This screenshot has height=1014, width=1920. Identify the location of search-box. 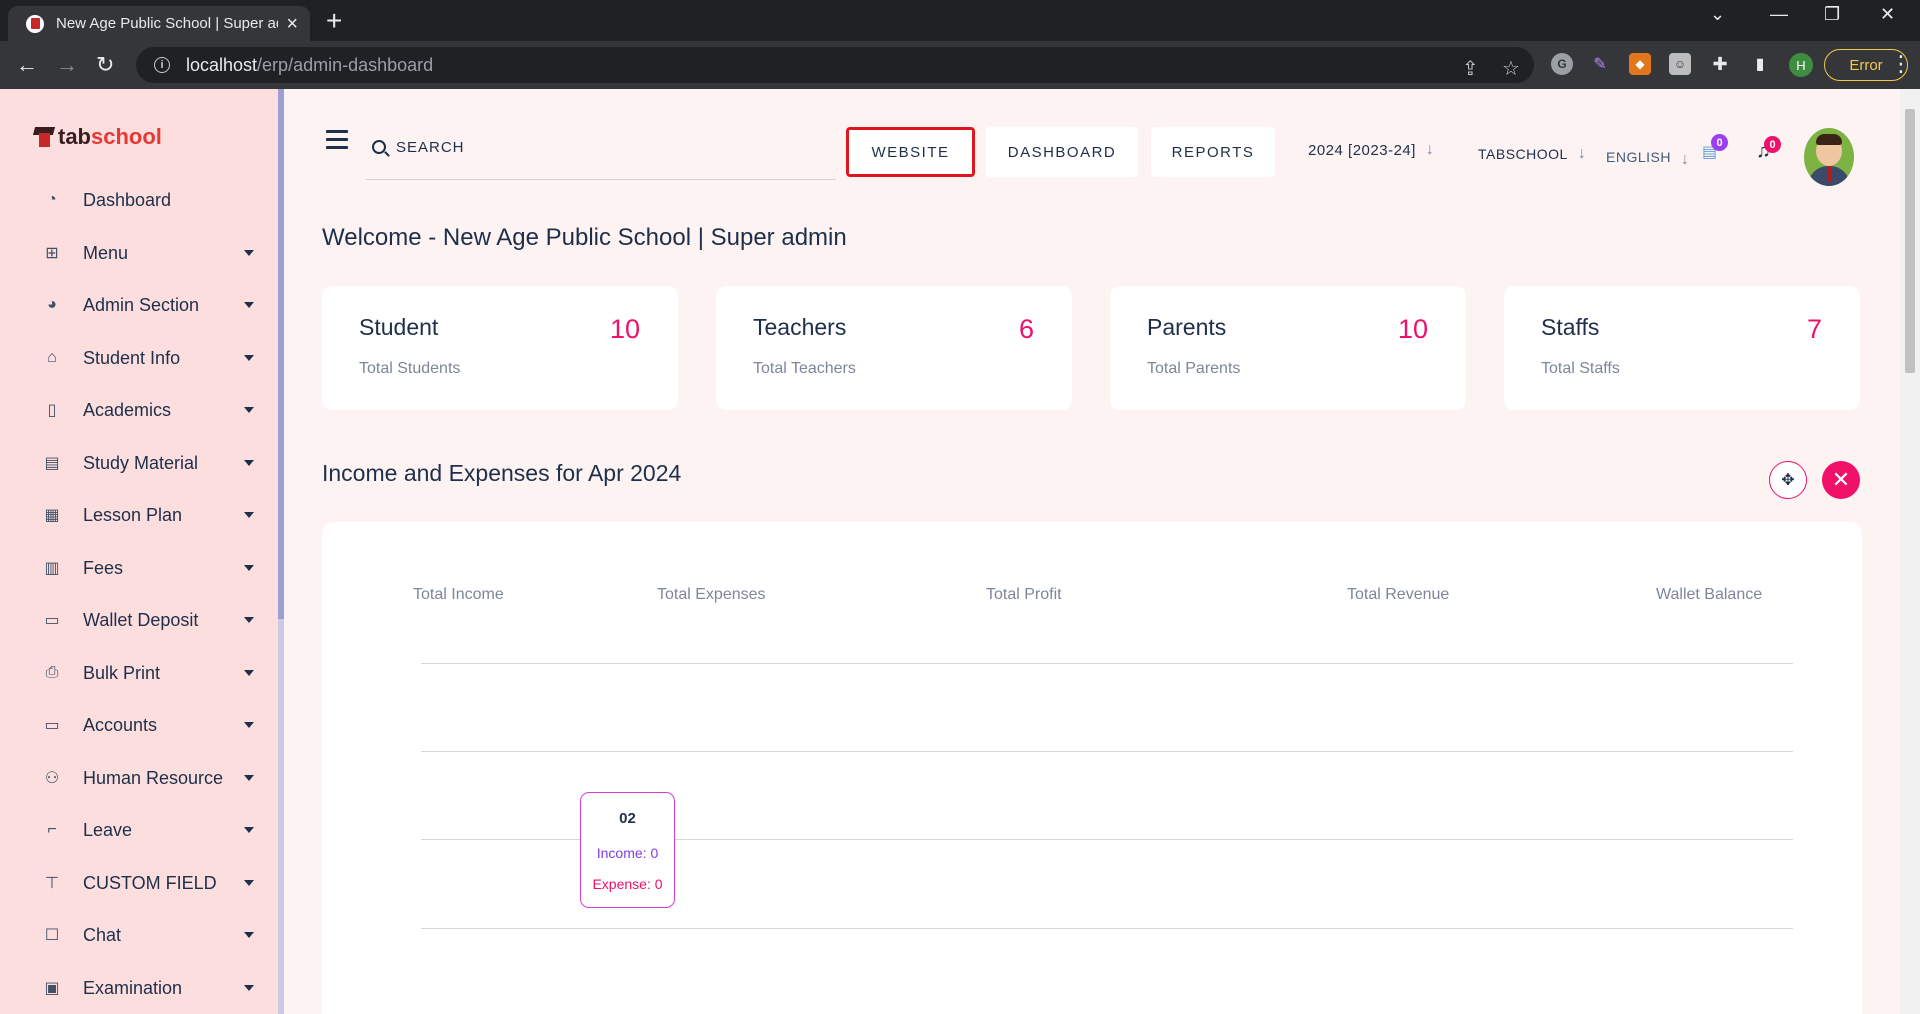
(601, 156).